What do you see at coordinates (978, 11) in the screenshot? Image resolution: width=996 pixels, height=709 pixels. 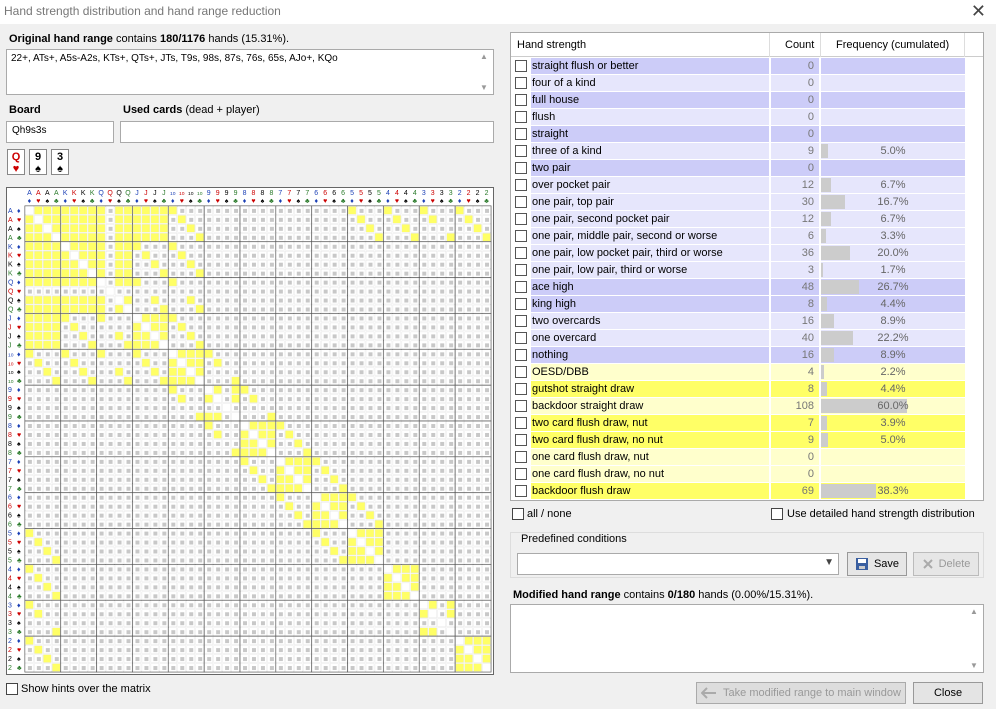 I see `close-icon: ✕` at bounding box center [978, 11].